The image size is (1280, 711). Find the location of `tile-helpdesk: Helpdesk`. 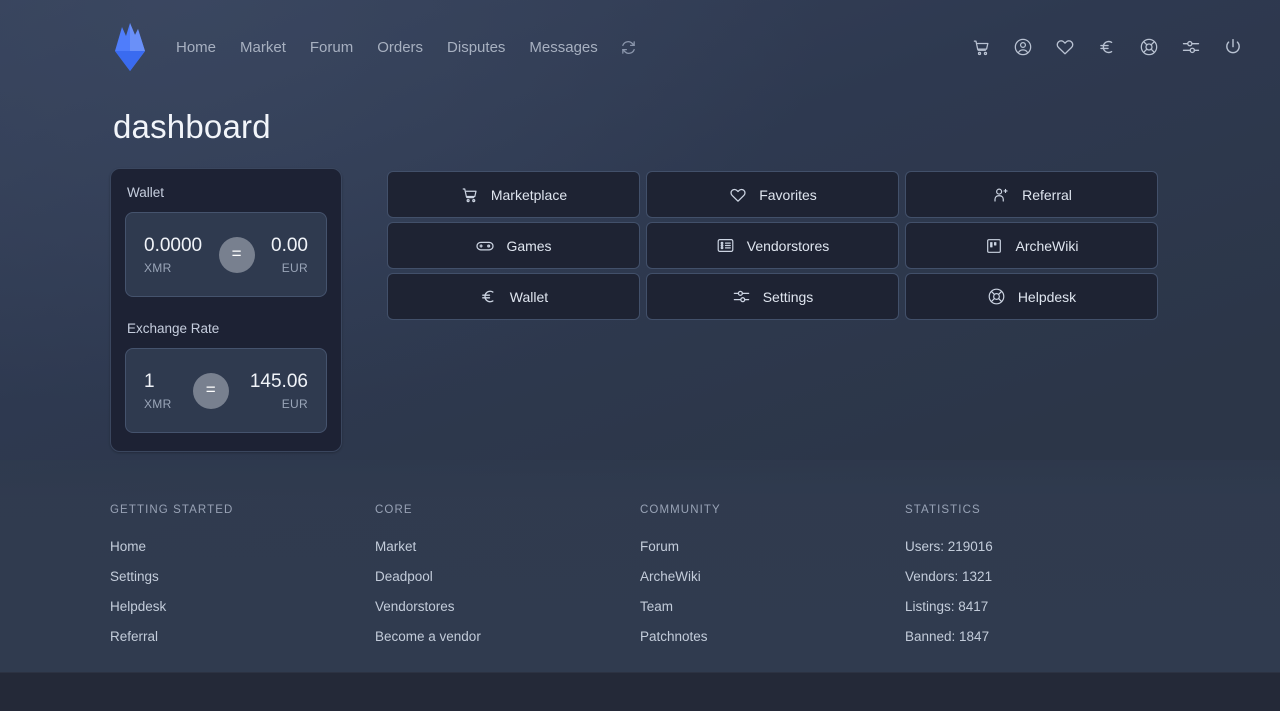

tile-helpdesk: Helpdesk is located at coordinates (1031, 296).